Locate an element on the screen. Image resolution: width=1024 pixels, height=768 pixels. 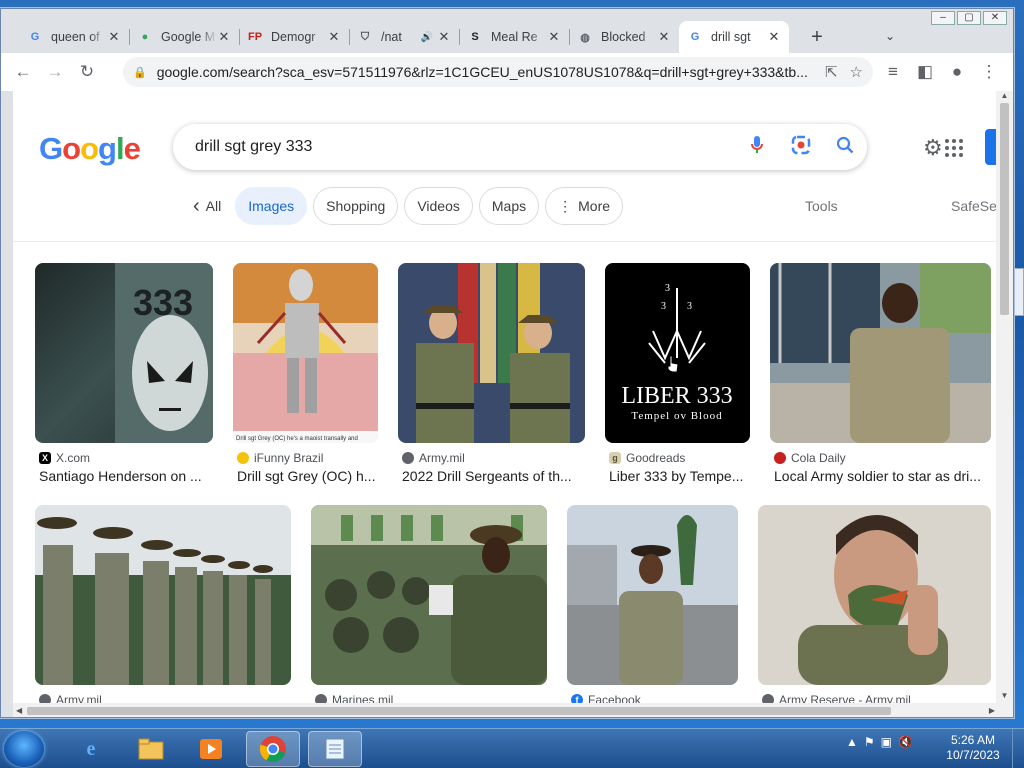
result-source: Cola Daily is located at coordinates (810, 458).